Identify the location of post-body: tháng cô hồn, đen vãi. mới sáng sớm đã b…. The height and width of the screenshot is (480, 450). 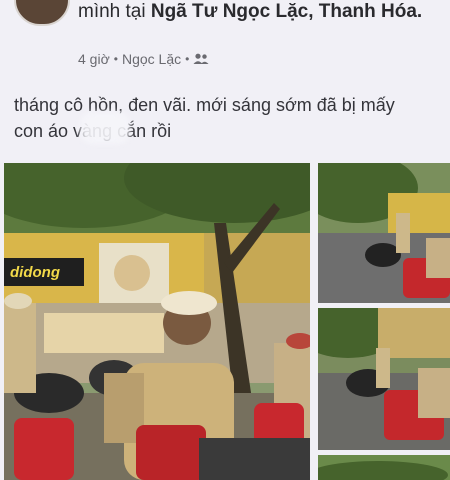
(229, 118).